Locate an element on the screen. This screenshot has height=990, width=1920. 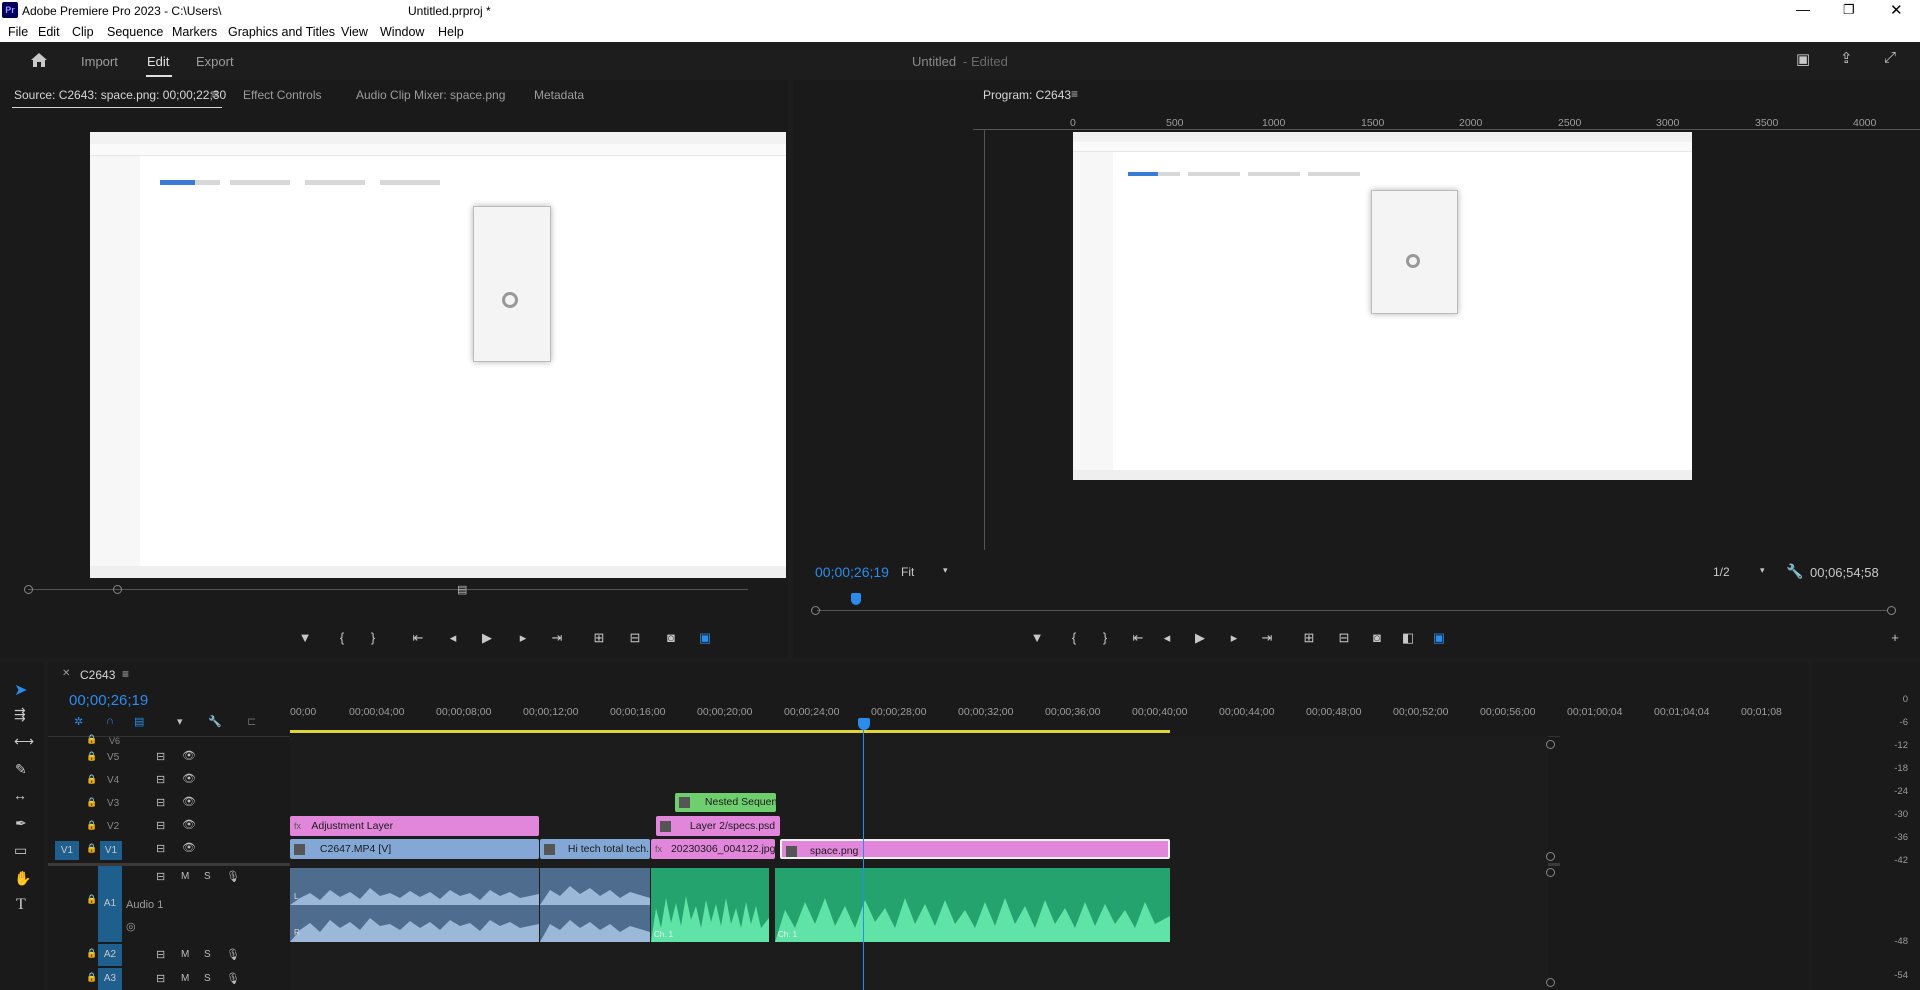
sequence-menu-icon: ≡ is located at coordinates (125, 674).